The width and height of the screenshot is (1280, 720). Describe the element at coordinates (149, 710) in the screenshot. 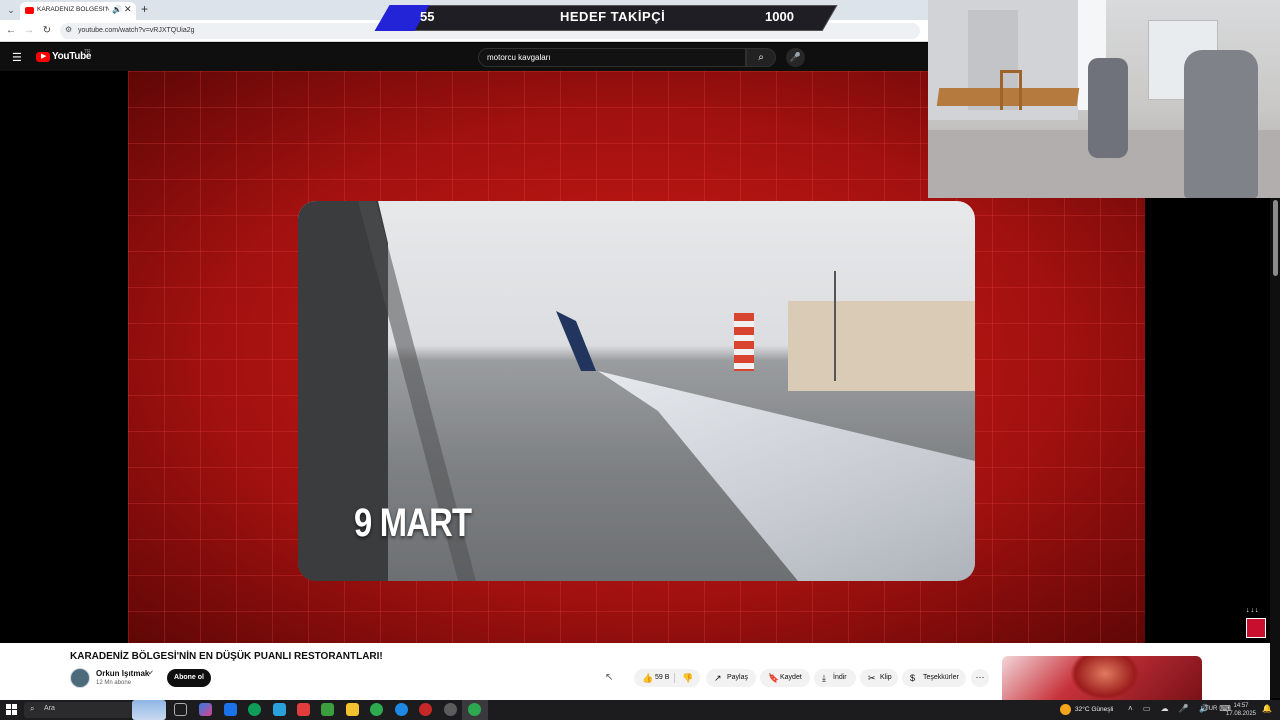

I see `search-highlight-image` at that location.